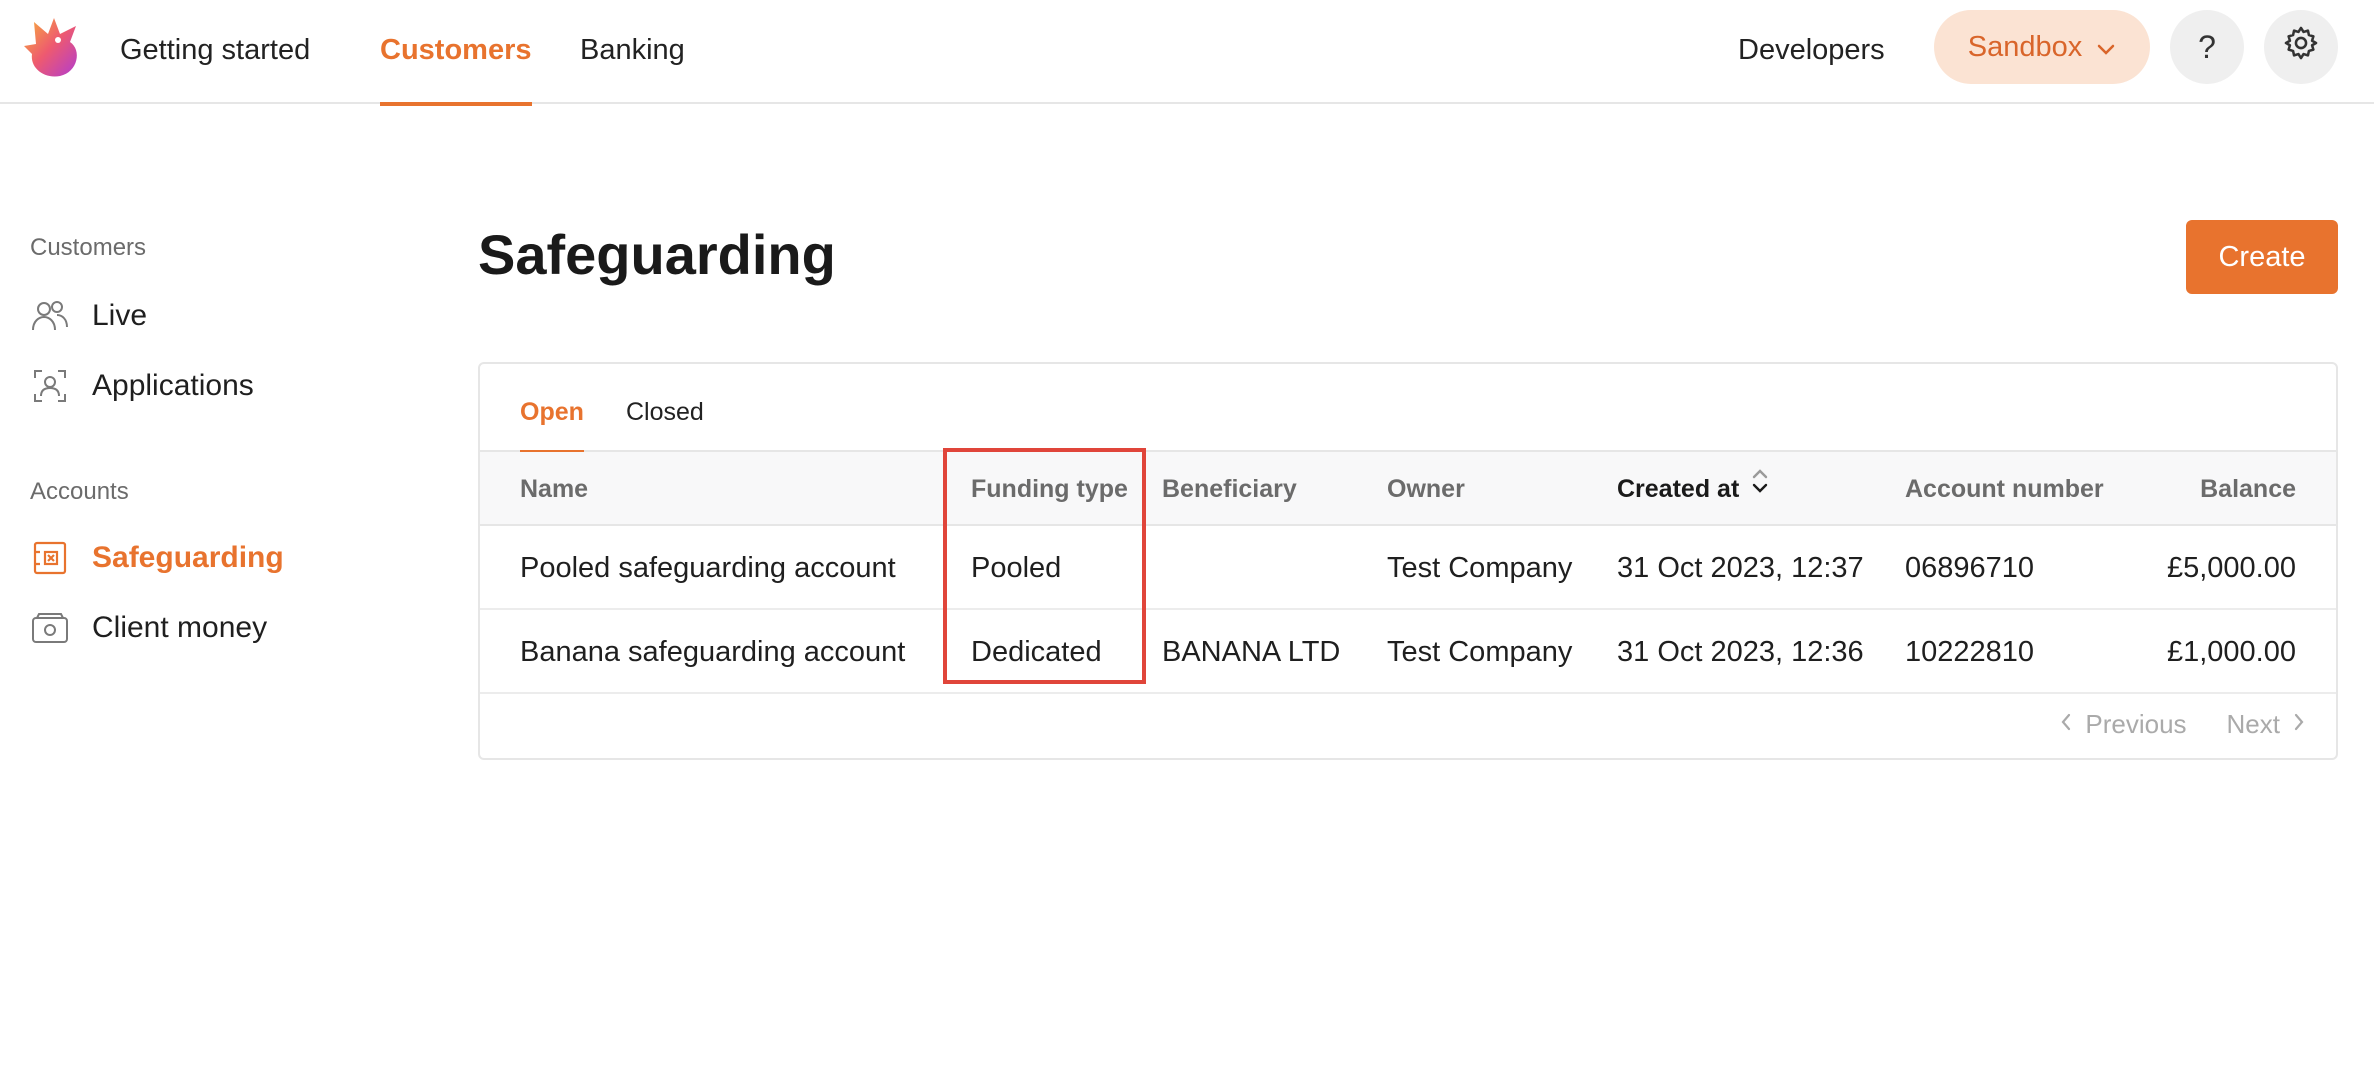  Describe the element at coordinates (1408, 409) in the screenshot. I see `status-tabs: Open Closed` at that location.